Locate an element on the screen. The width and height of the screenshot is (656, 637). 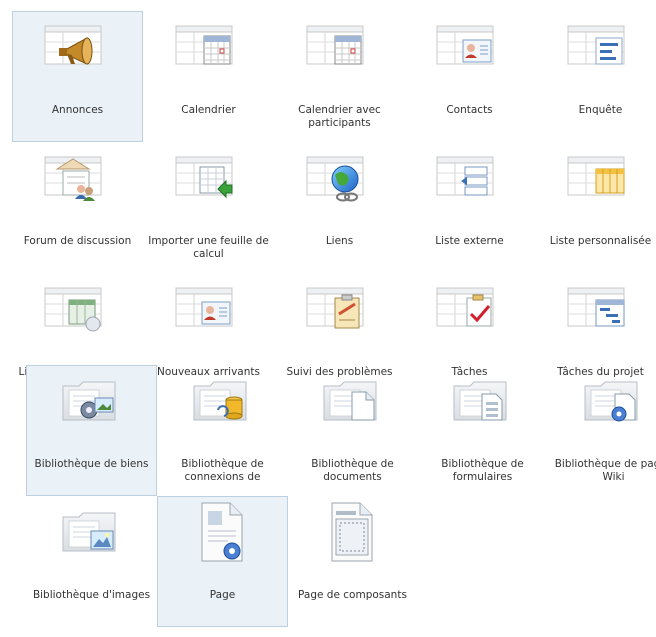
template-tile-label: Page is located at coordinates (222, 595).